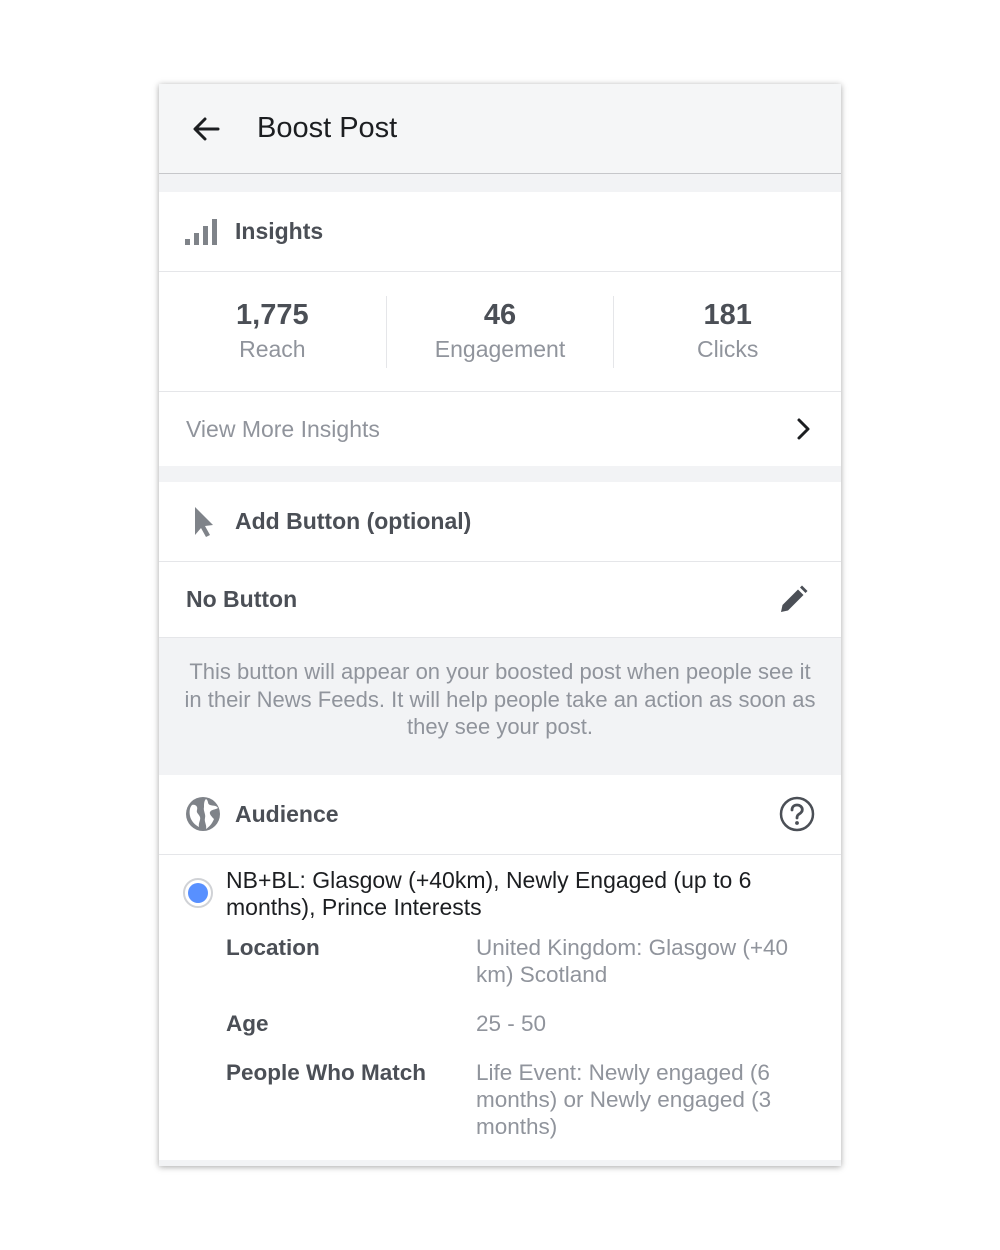 The width and height of the screenshot is (1000, 1250). Describe the element at coordinates (203, 232) in the screenshot. I see `signal-bars-icon` at that location.